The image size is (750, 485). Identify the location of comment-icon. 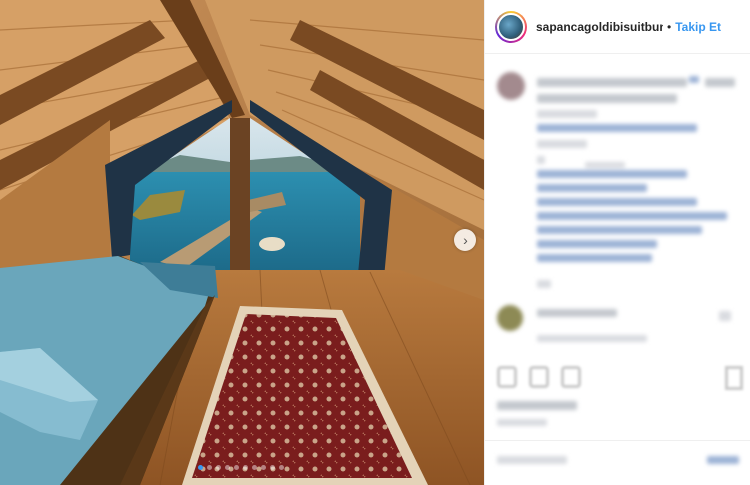
(539, 377).